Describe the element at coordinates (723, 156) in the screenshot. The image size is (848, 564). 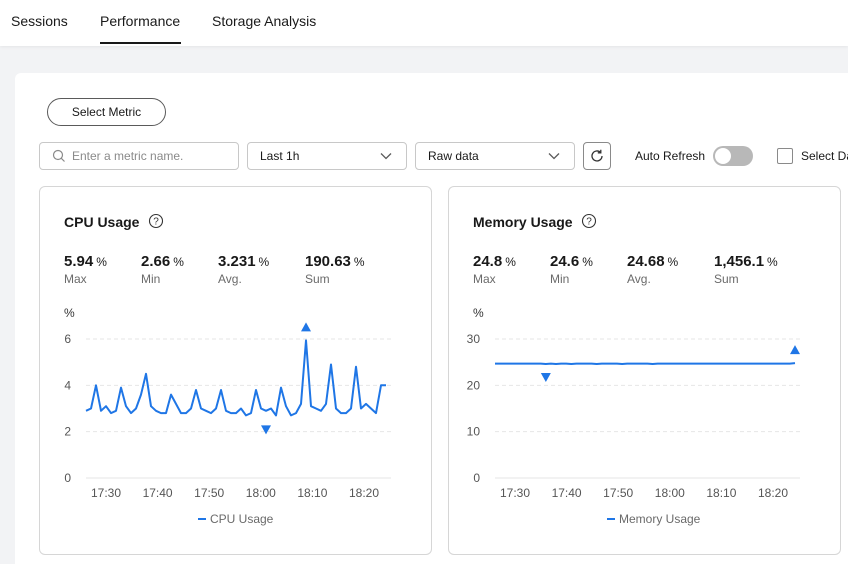
I see `toggle-knob` at that location.